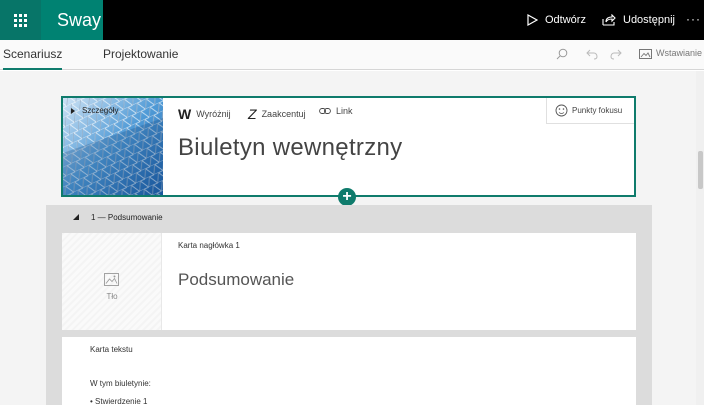 The height and width of the screenshot is (409, 704). What do you see at coordinates (561, 110) in the screenshot?
I see `focus-points-icon` at bounding box center [561, 110].